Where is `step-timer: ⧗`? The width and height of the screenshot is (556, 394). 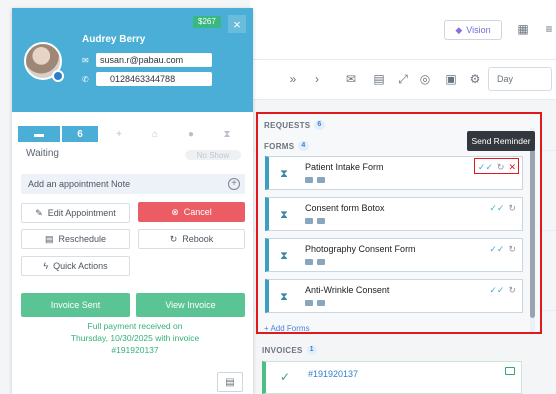 step-timer: ⧗ is located at coordinates (227, 134).